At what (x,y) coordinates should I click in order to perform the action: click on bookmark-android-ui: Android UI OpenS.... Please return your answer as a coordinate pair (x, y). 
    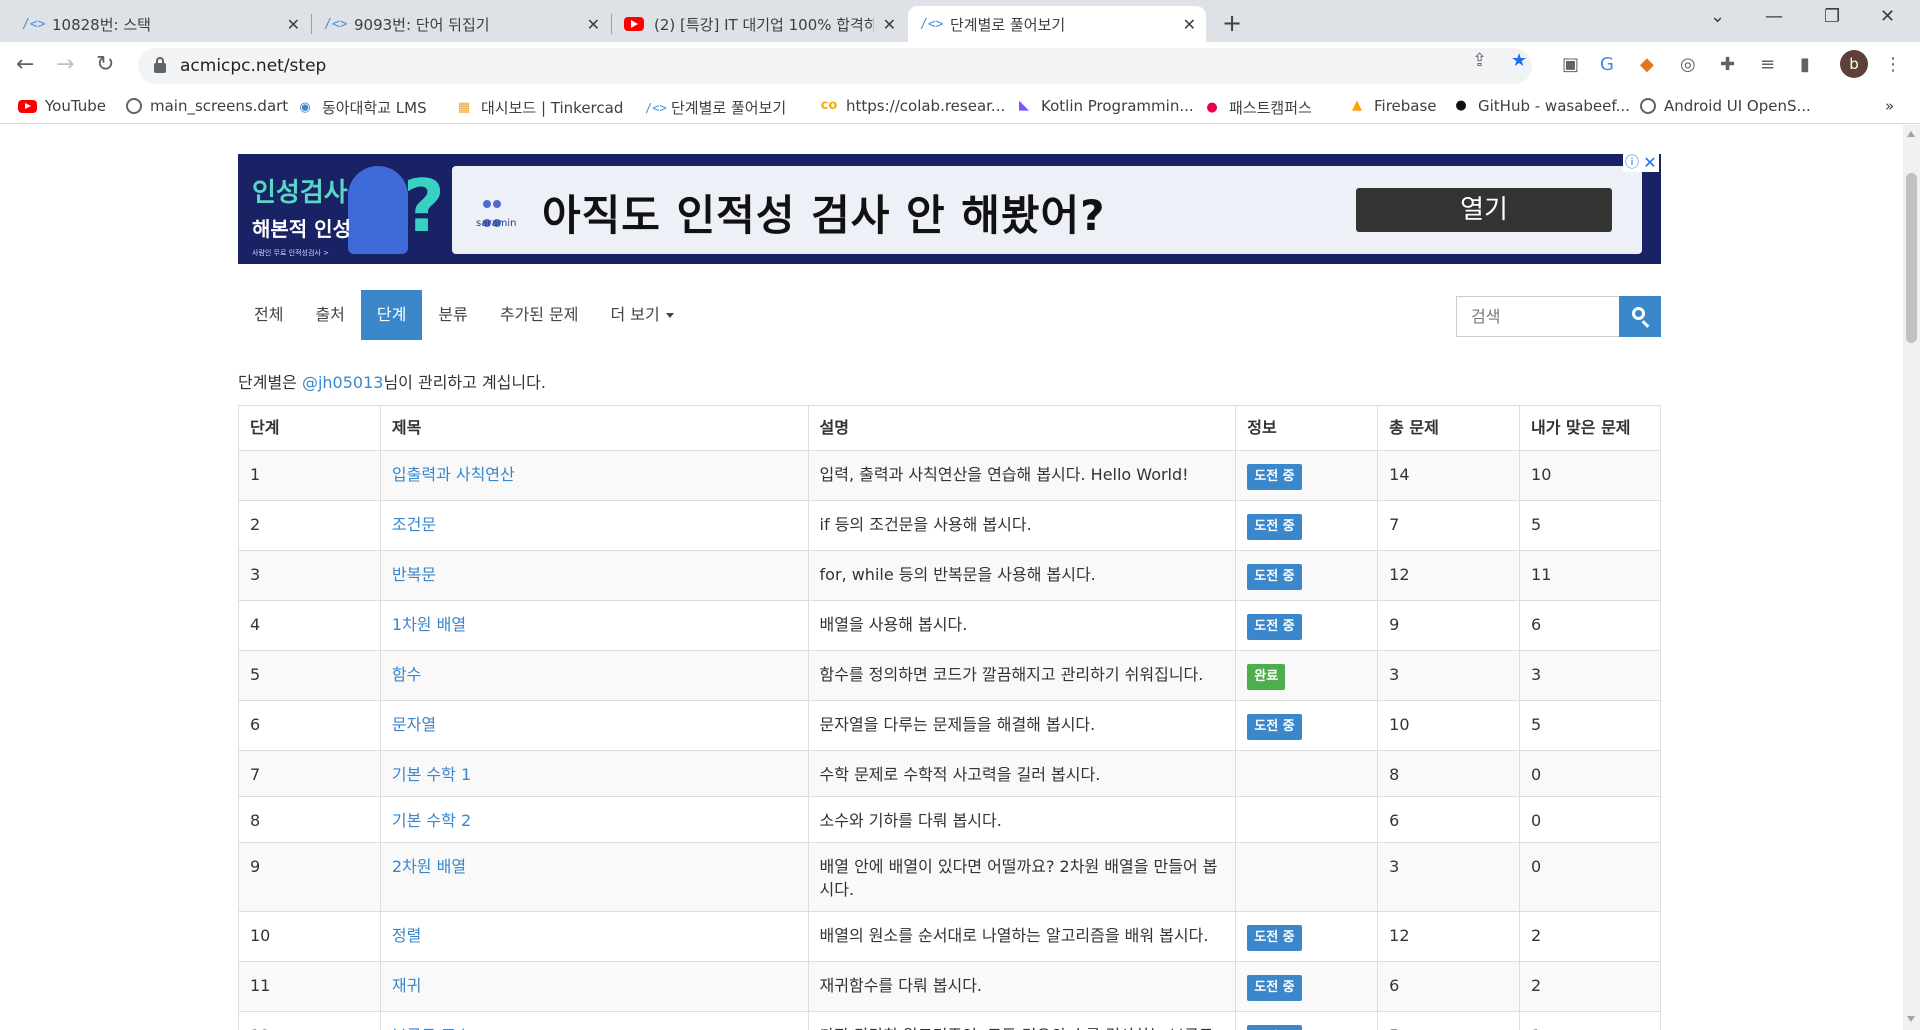
    Looking at the image, I should click on (1725, 106).